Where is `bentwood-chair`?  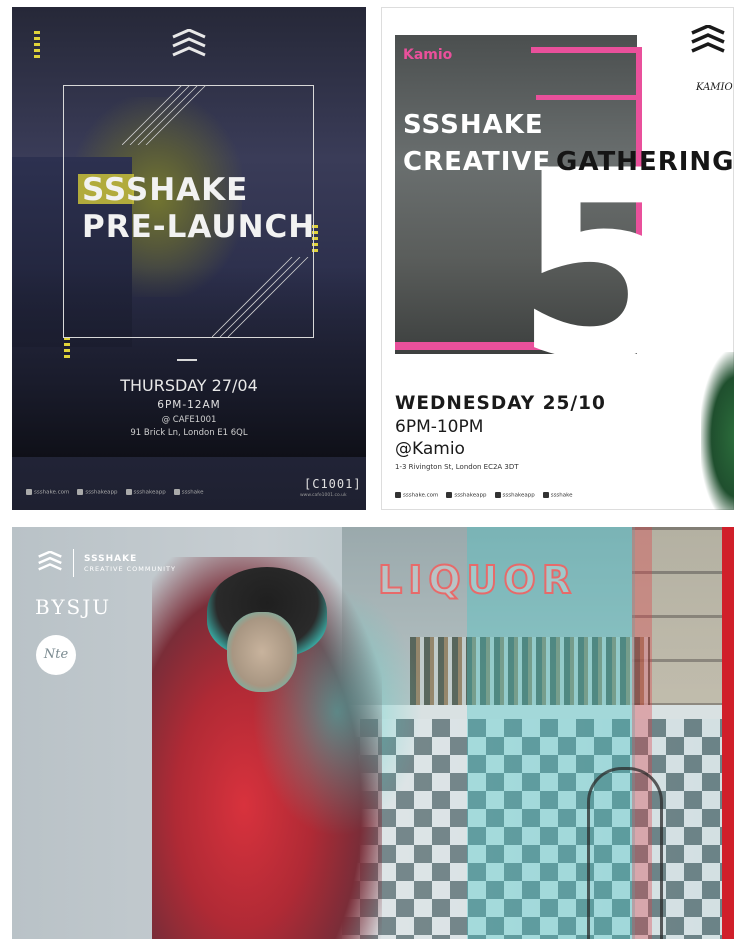 bentwood-chair is located at coordinates (625, 853).